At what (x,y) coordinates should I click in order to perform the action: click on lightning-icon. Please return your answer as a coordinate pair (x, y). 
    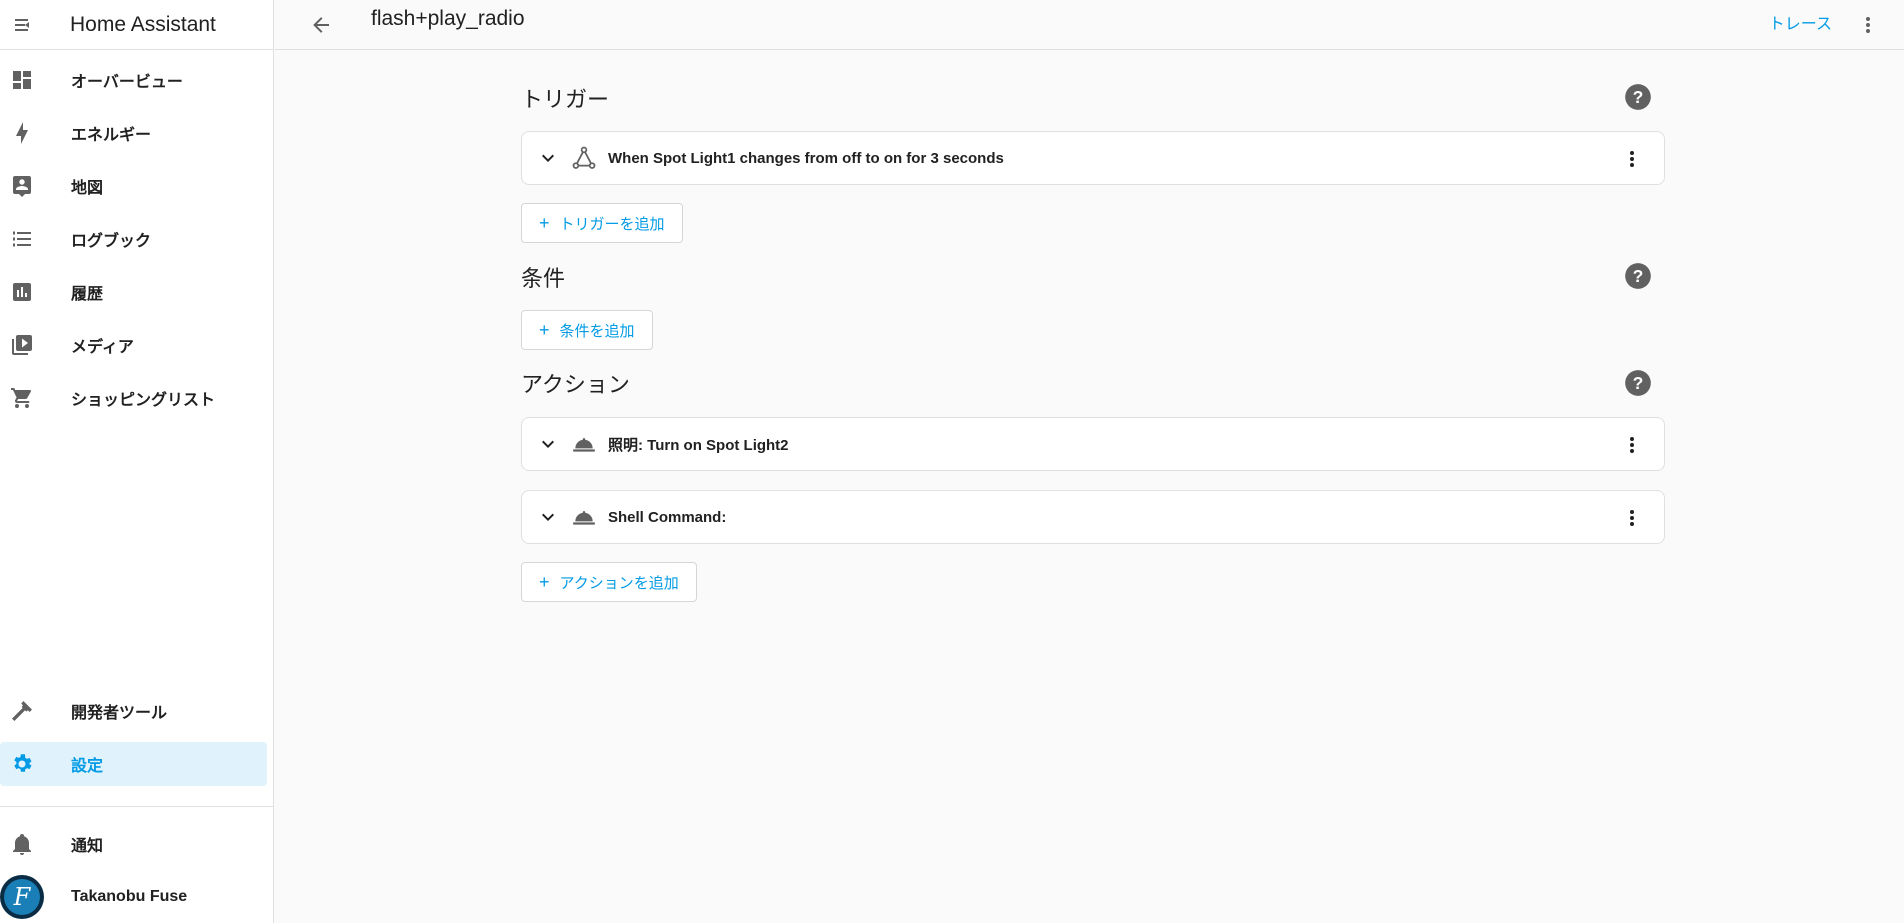
    Looking at the image, I should click on (22, 133).